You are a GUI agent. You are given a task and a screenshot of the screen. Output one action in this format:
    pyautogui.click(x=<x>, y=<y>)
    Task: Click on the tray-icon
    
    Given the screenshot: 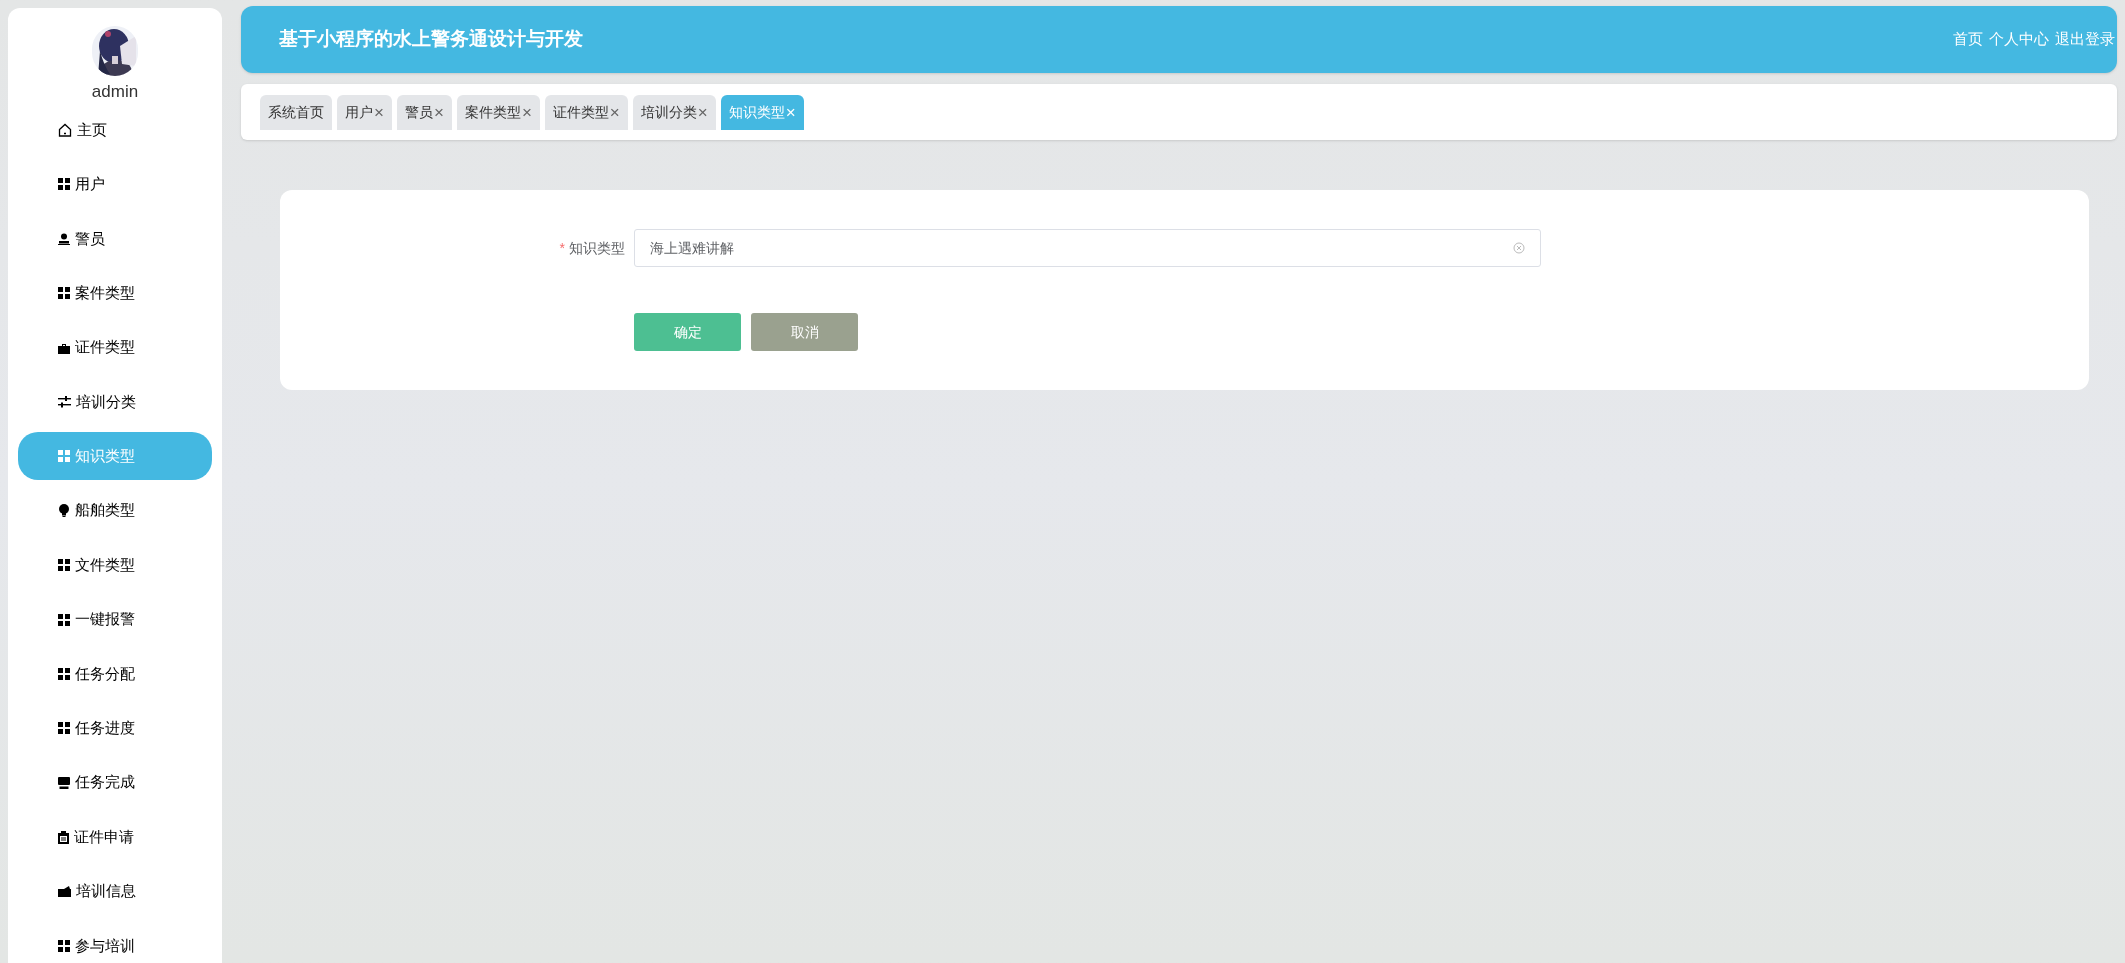 What is the action you would take?
    pyautogui.click(x=64, y=782)
    